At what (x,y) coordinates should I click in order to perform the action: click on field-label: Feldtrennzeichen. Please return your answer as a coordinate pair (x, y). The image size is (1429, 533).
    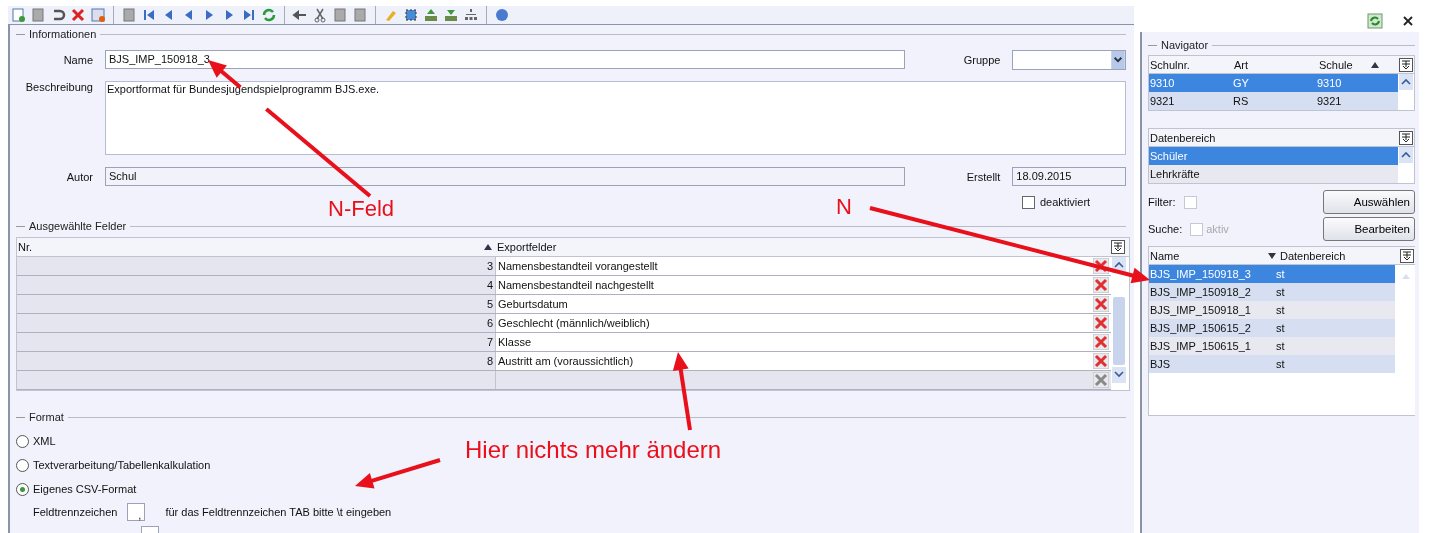
    Looking at the image, I should click on (75, 512).